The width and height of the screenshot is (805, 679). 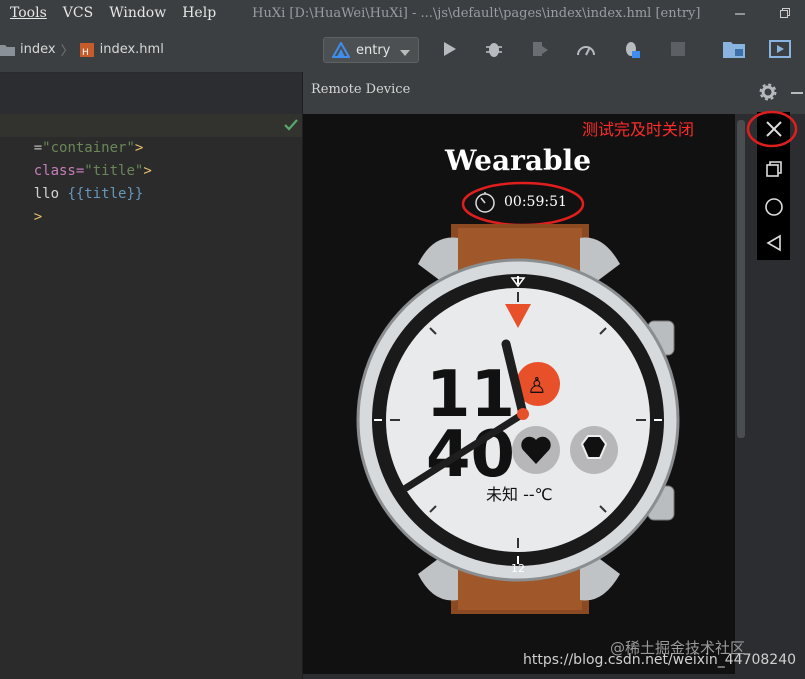 I want to click on project-structure-button, so click(x=734, y=49).